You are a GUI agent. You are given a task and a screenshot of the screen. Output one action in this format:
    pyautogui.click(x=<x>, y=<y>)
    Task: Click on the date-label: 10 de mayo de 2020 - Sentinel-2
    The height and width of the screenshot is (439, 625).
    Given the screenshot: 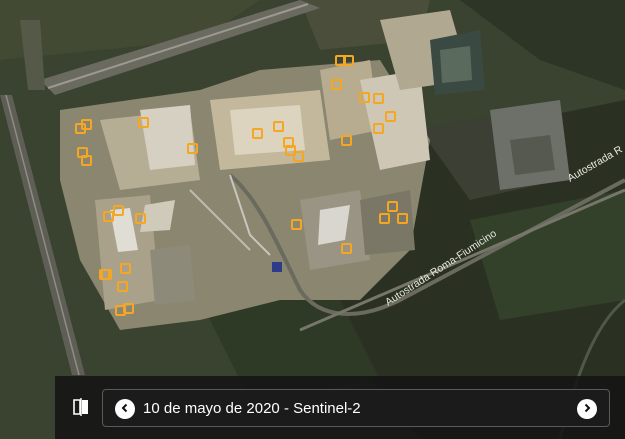 What is the action you would take?
    pyautogui.click(x=252, y=408)
    